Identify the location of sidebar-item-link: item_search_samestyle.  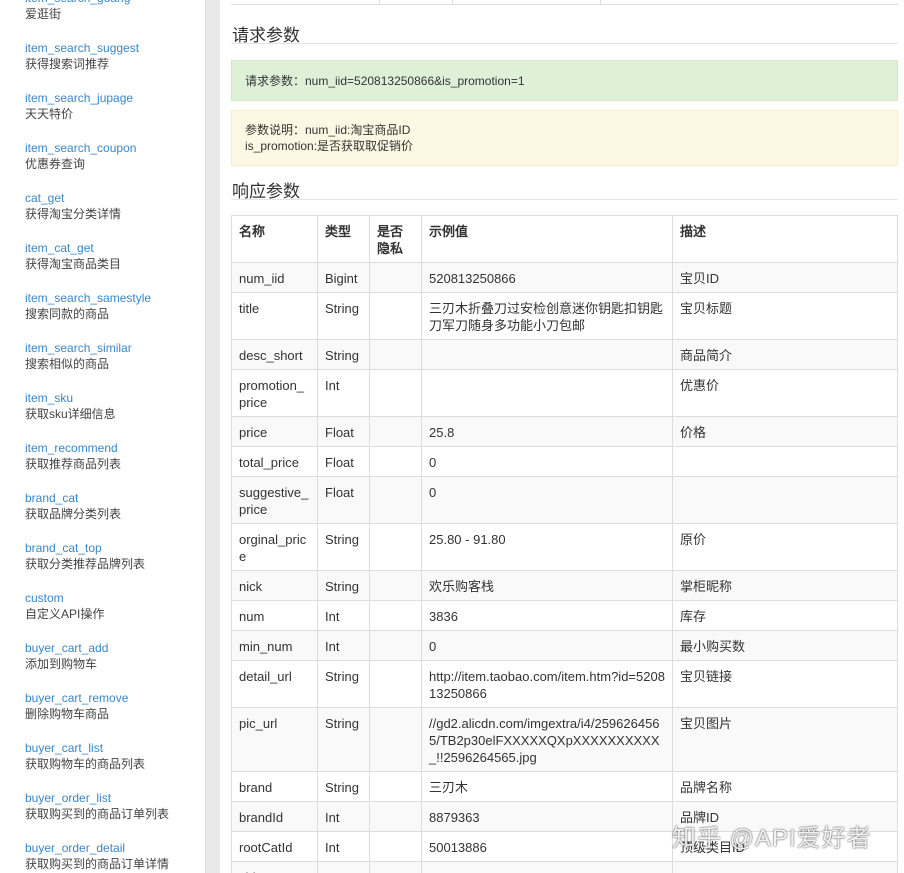
(115, 298).